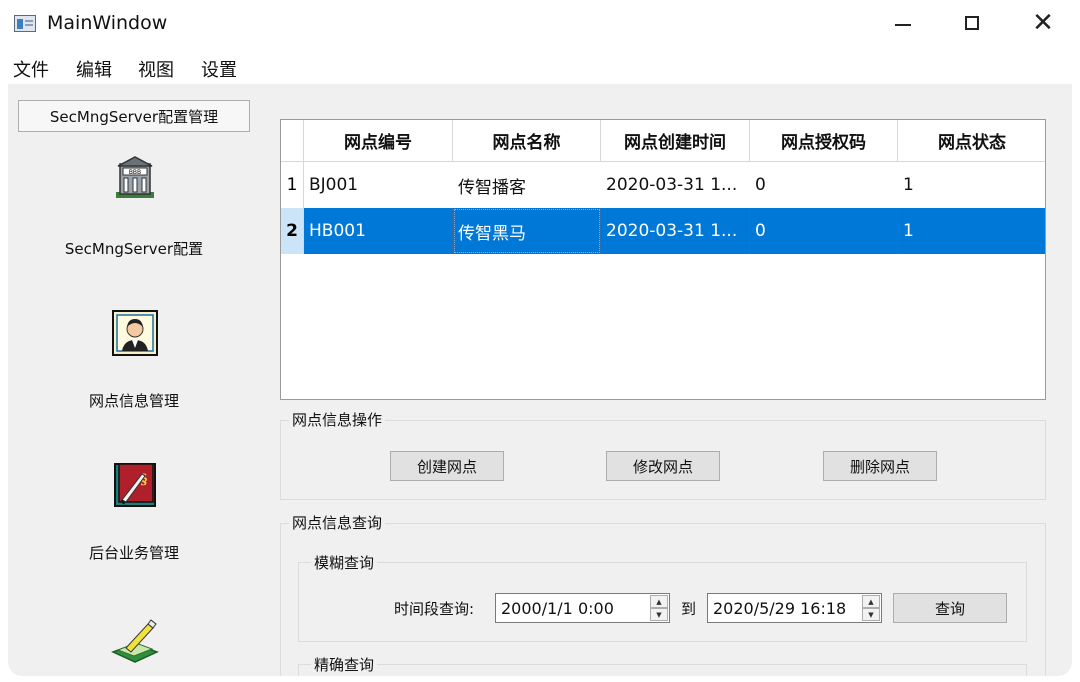 This screenshot has width=1080, height=682. What do you see at coordinates (219, 69) in the screenshot?
I see `menu-settings: 设置` at bounding box center [219, 69].